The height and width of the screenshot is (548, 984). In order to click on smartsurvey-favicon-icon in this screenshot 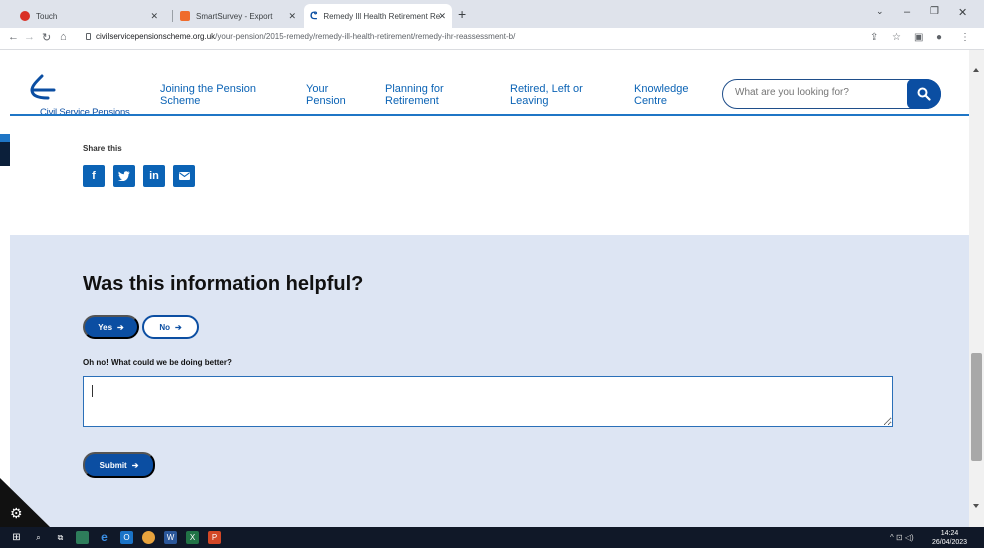, I will do `click(185, 16)`.